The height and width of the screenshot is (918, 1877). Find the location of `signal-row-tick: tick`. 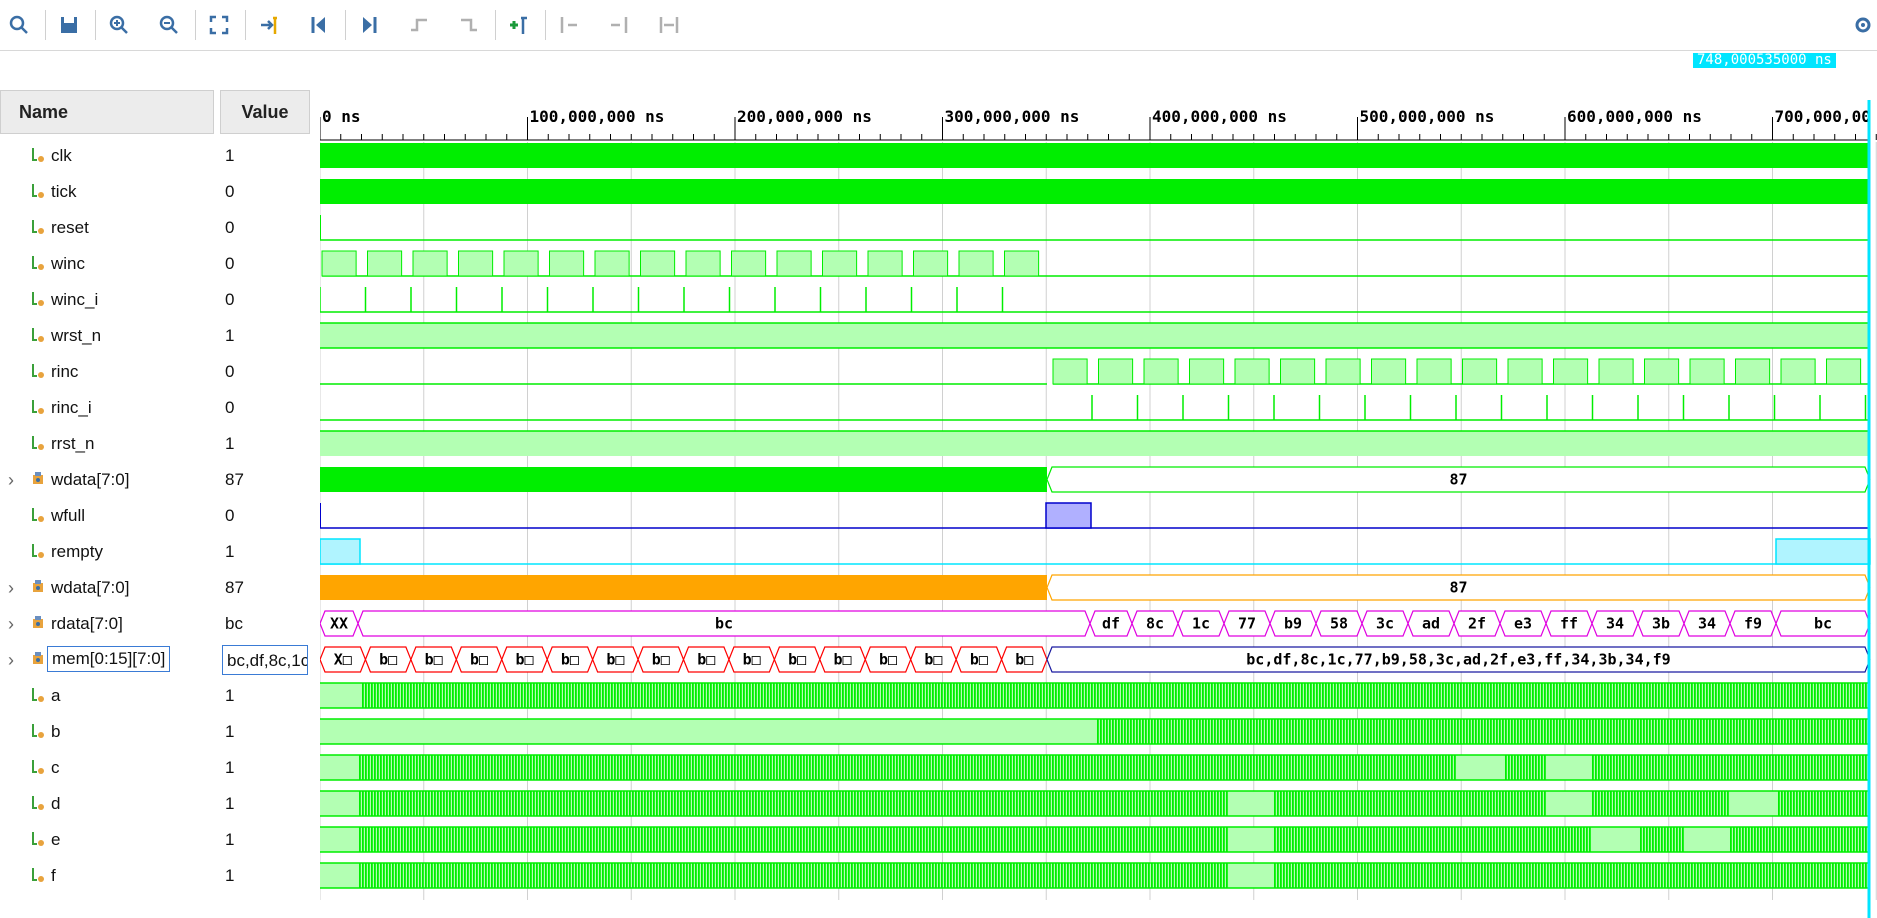

signal-row-tick: tick is located at coordinates (107, 192).